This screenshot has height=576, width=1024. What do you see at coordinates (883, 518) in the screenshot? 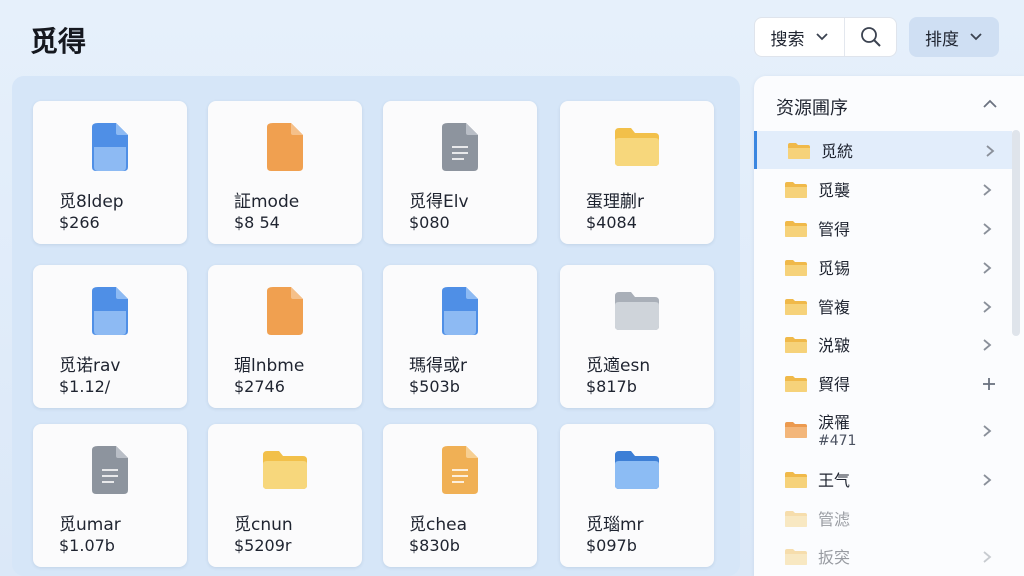
I see `tree-item: 管滤` at bounding box center [883, 518].